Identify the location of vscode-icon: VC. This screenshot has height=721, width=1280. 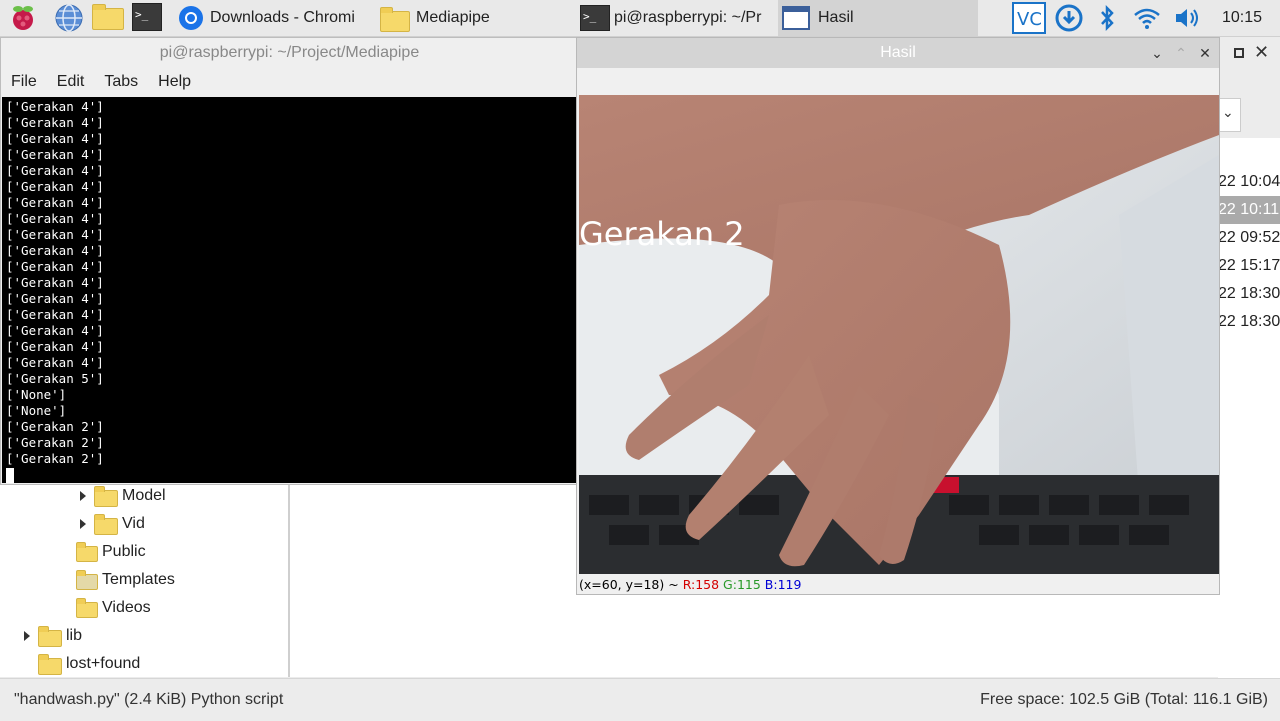
(1029, 18).